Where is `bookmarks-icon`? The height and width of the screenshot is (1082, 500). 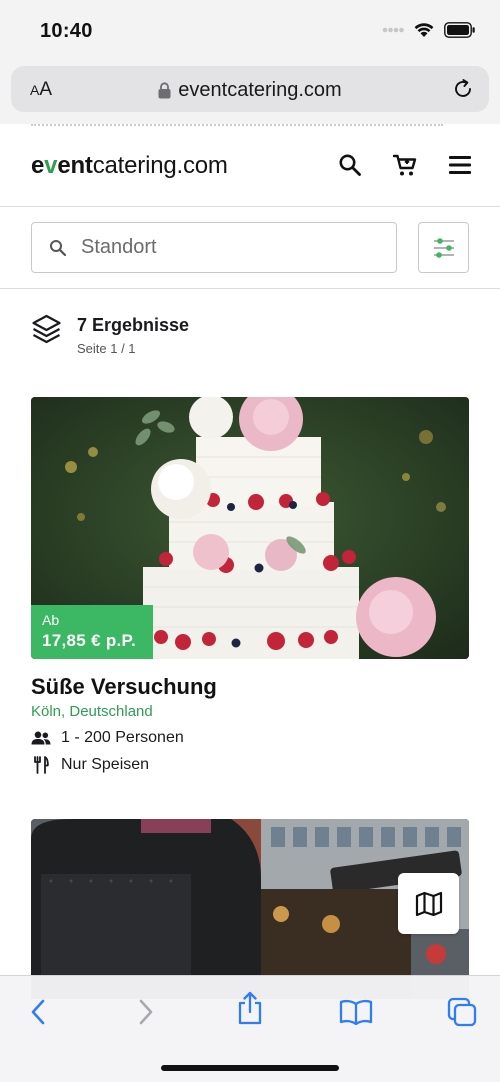 bookmarks-icon is located at coordinates (356, 1012).